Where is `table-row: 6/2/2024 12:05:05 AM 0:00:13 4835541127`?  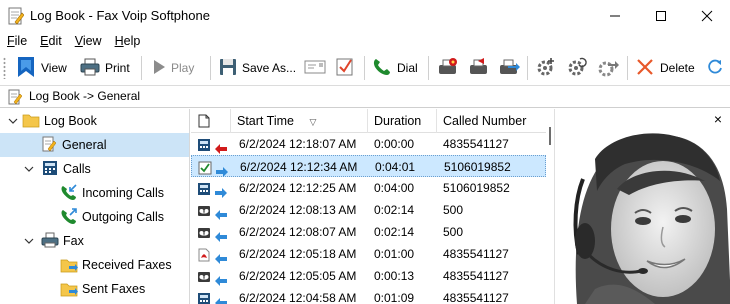 table-row: 6/2/2024 12:05:05 AM 0:00:13 4835541127 is located at coordinates (368, 276).